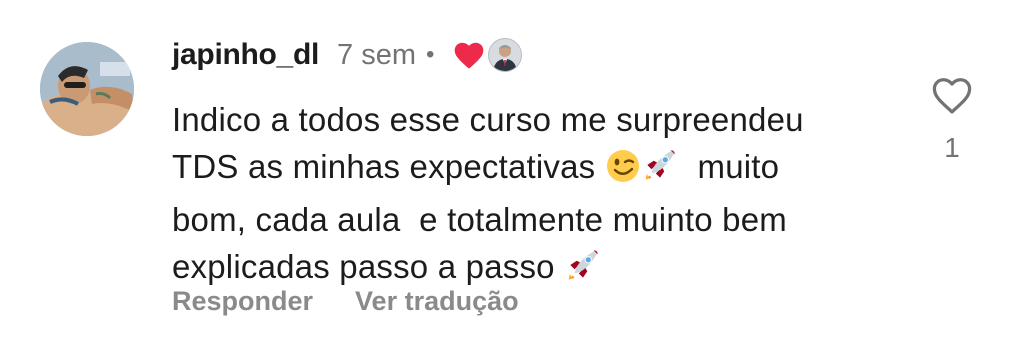 This screenshot has height=347, width=1024. What do you see at coordinates (623, 172) in the screenshot?
I see `winking-face-emoji-icon` at bounding box center [623, 172].